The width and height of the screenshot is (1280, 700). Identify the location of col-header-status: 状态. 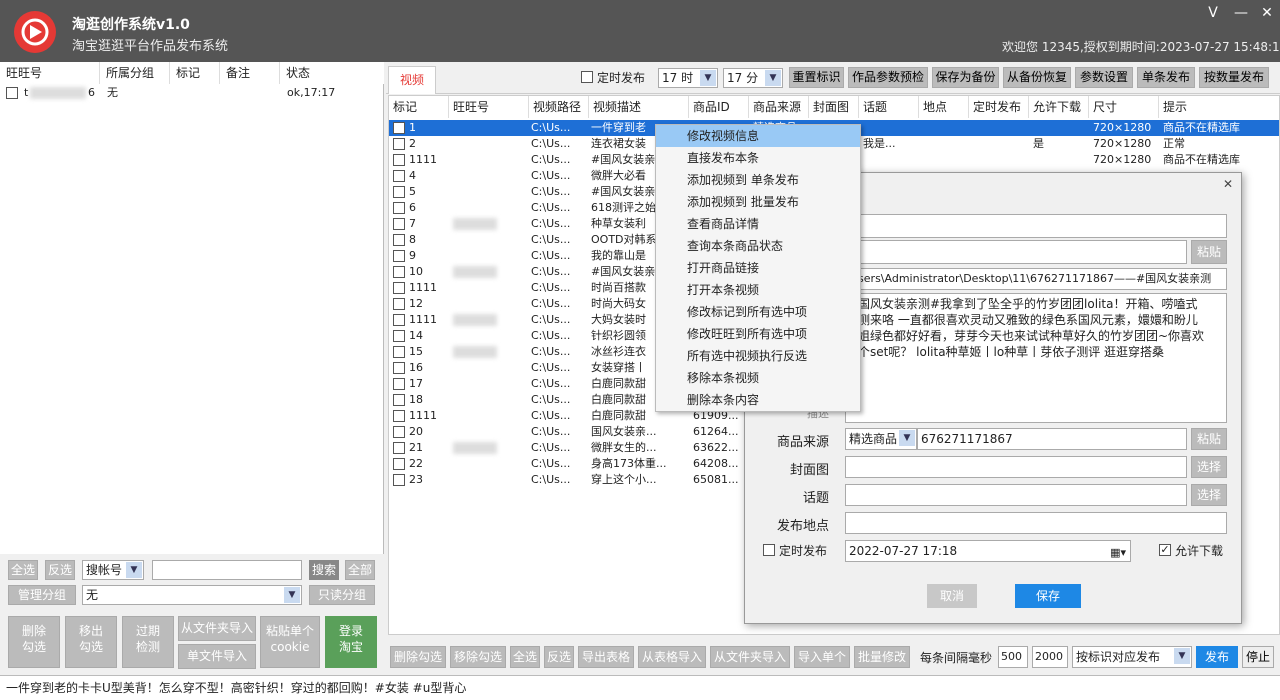
(332, 73).